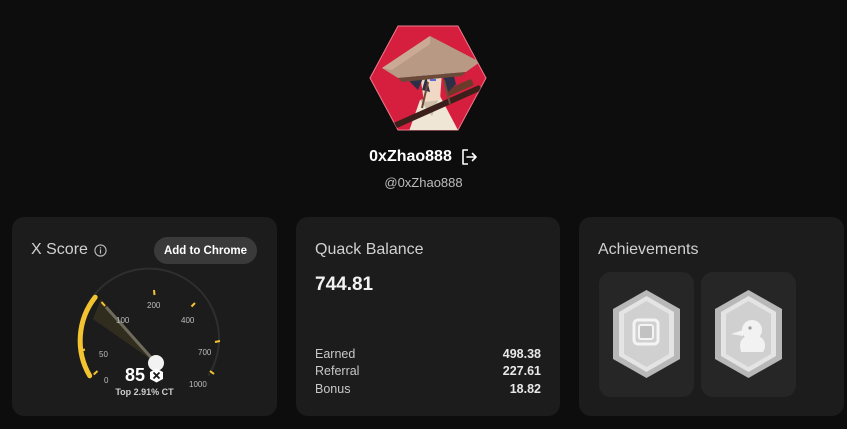  I want to click on stat-row-referral: Referral 227.61, so click(428, 372).